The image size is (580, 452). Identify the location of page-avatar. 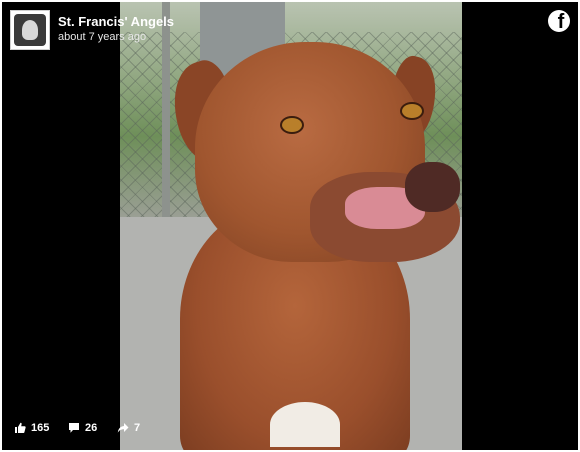
(30, 30).